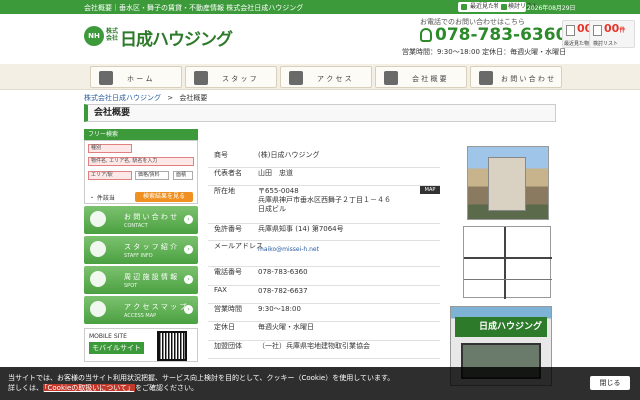 This screenshot has width=640, height=400. Describe the element at coordinates (164, 197) in the screenshot. I see `search-button: 検索結果を見る` at that location.